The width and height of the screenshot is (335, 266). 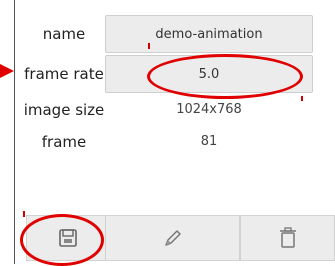 I want to click on frame-label: frame, so click(x=64, y=142).